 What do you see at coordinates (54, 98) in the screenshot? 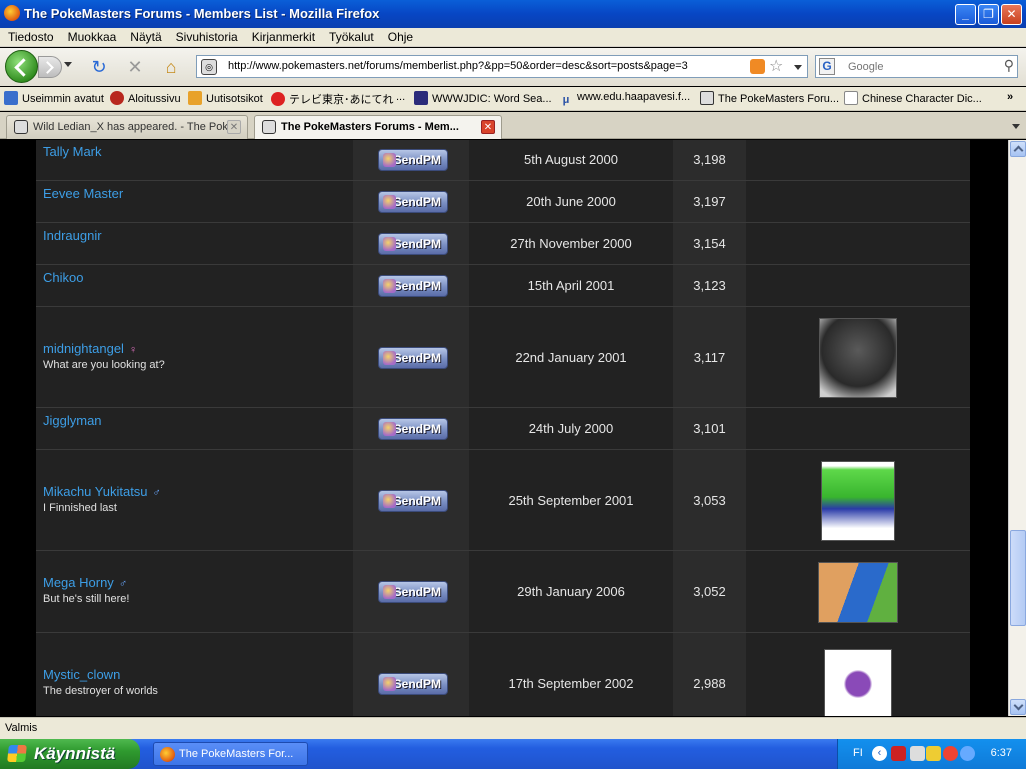
I see `bookmark-most-visited: Useimmin avatut` at bounding box center [54, 98].